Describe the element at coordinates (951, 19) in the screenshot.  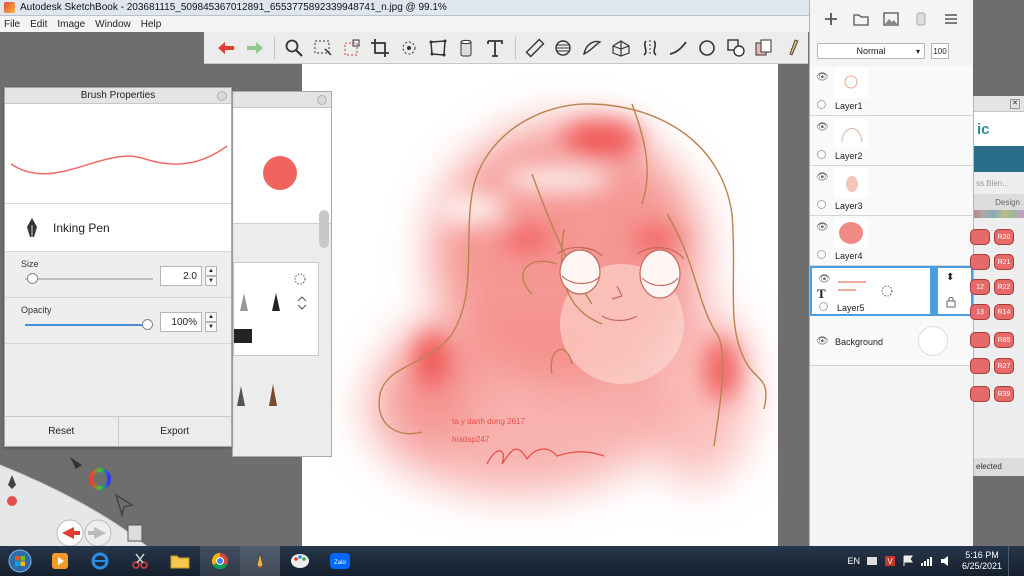
I see `layer-menu-button` at that location.